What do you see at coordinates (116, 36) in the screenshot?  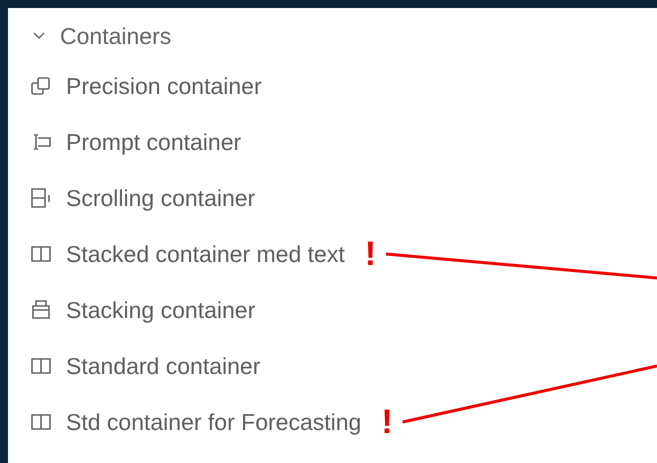 I see `group-title: Containers` at bounding box center [116, 36].